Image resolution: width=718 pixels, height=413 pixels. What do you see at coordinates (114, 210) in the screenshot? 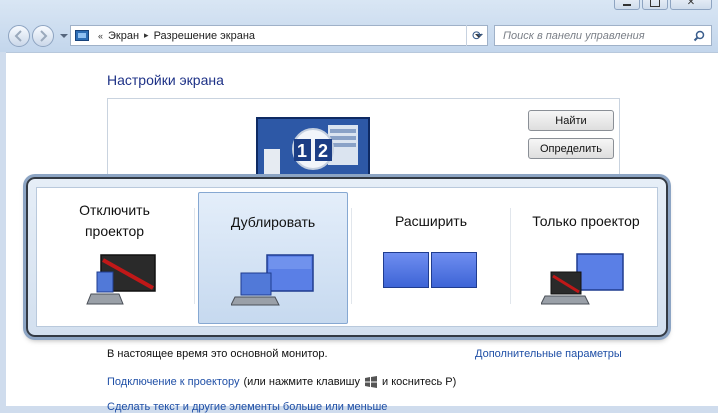
I see `option-label-line1: Отключить` at bounding box center [114, 210].